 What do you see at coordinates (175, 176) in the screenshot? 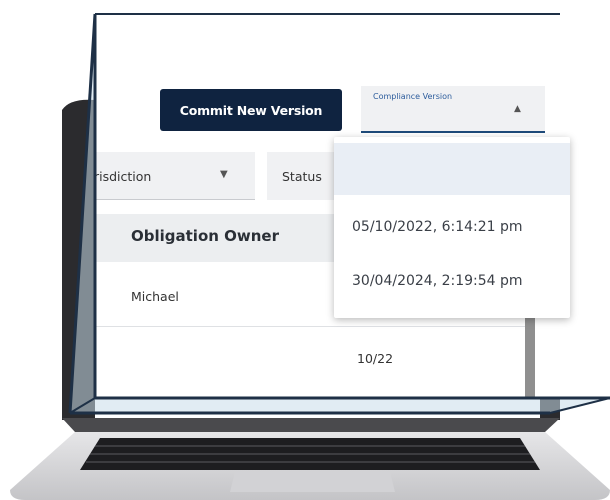
I see `jurisdiction-filter: risdiction ▼` at bounding box center [175, 176].